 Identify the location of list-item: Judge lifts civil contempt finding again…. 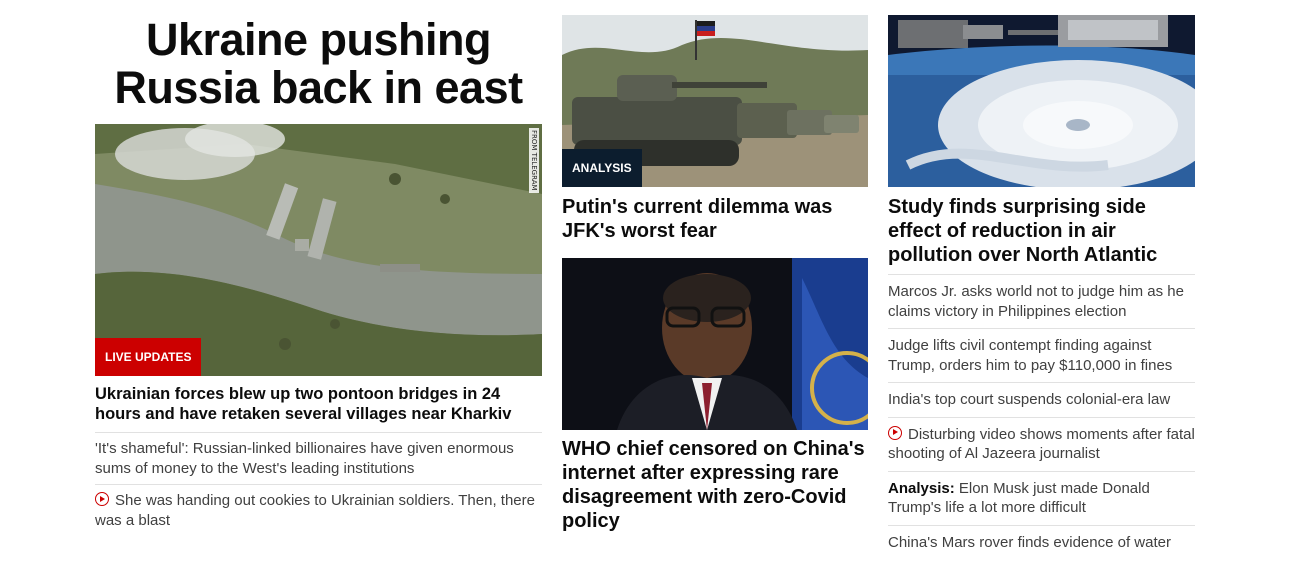
(1041, 355).